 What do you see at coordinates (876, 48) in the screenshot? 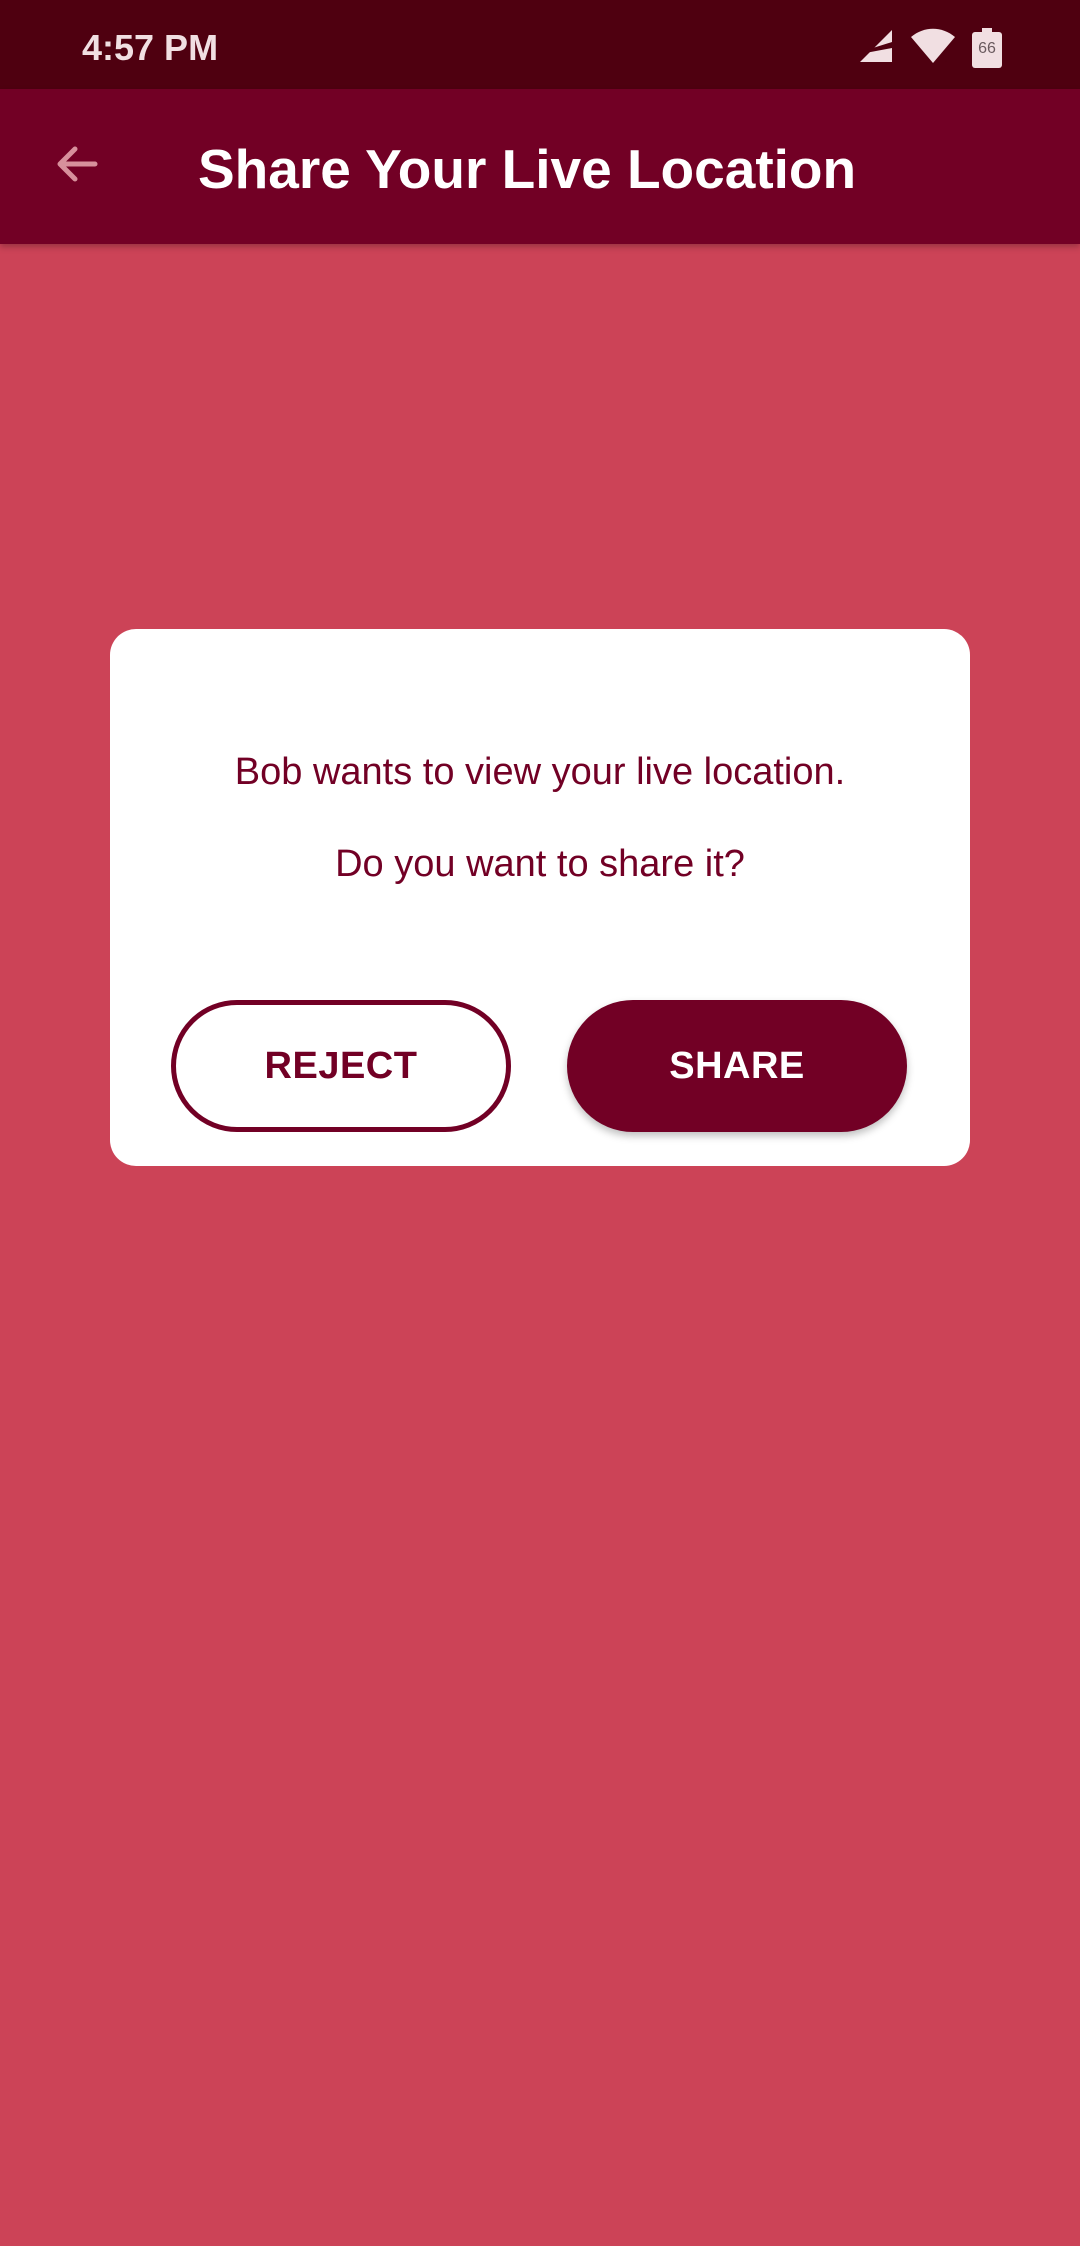
I see `signal-icon` at bounding box center [876, 48].